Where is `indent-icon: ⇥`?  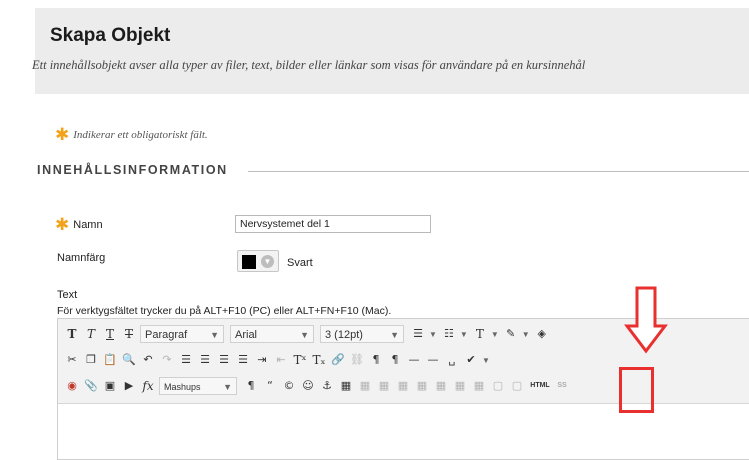 indent-icon: ⇥ is located at coordinates (262, 360).